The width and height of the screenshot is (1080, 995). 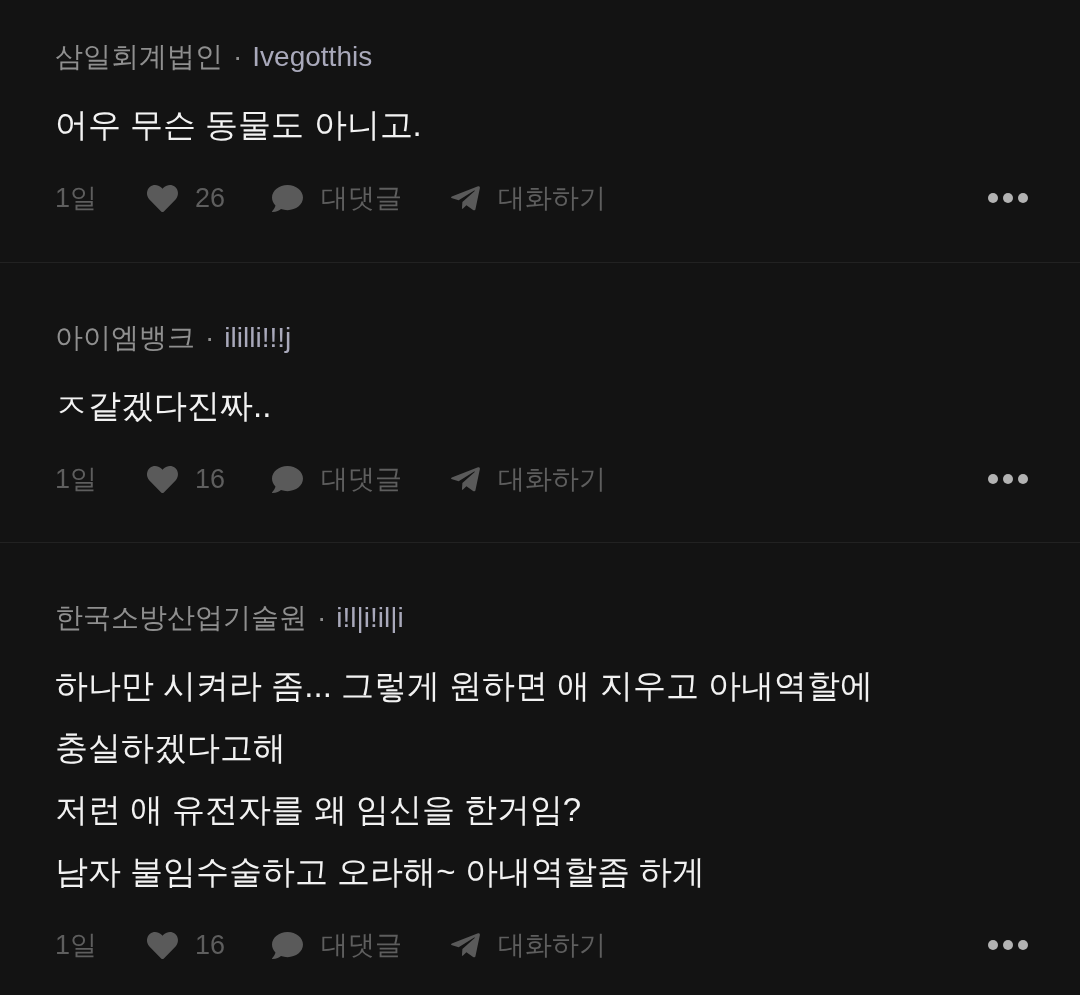 I want to click on author-name: 삼일회계법인, so click(x=139, y=57).